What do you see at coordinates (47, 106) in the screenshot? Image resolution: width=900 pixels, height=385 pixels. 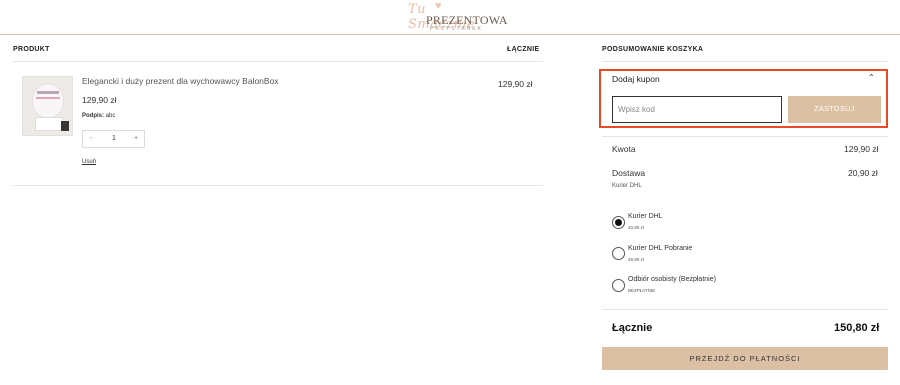 I see `product-thumbnail` at bounding box center [47, 106].